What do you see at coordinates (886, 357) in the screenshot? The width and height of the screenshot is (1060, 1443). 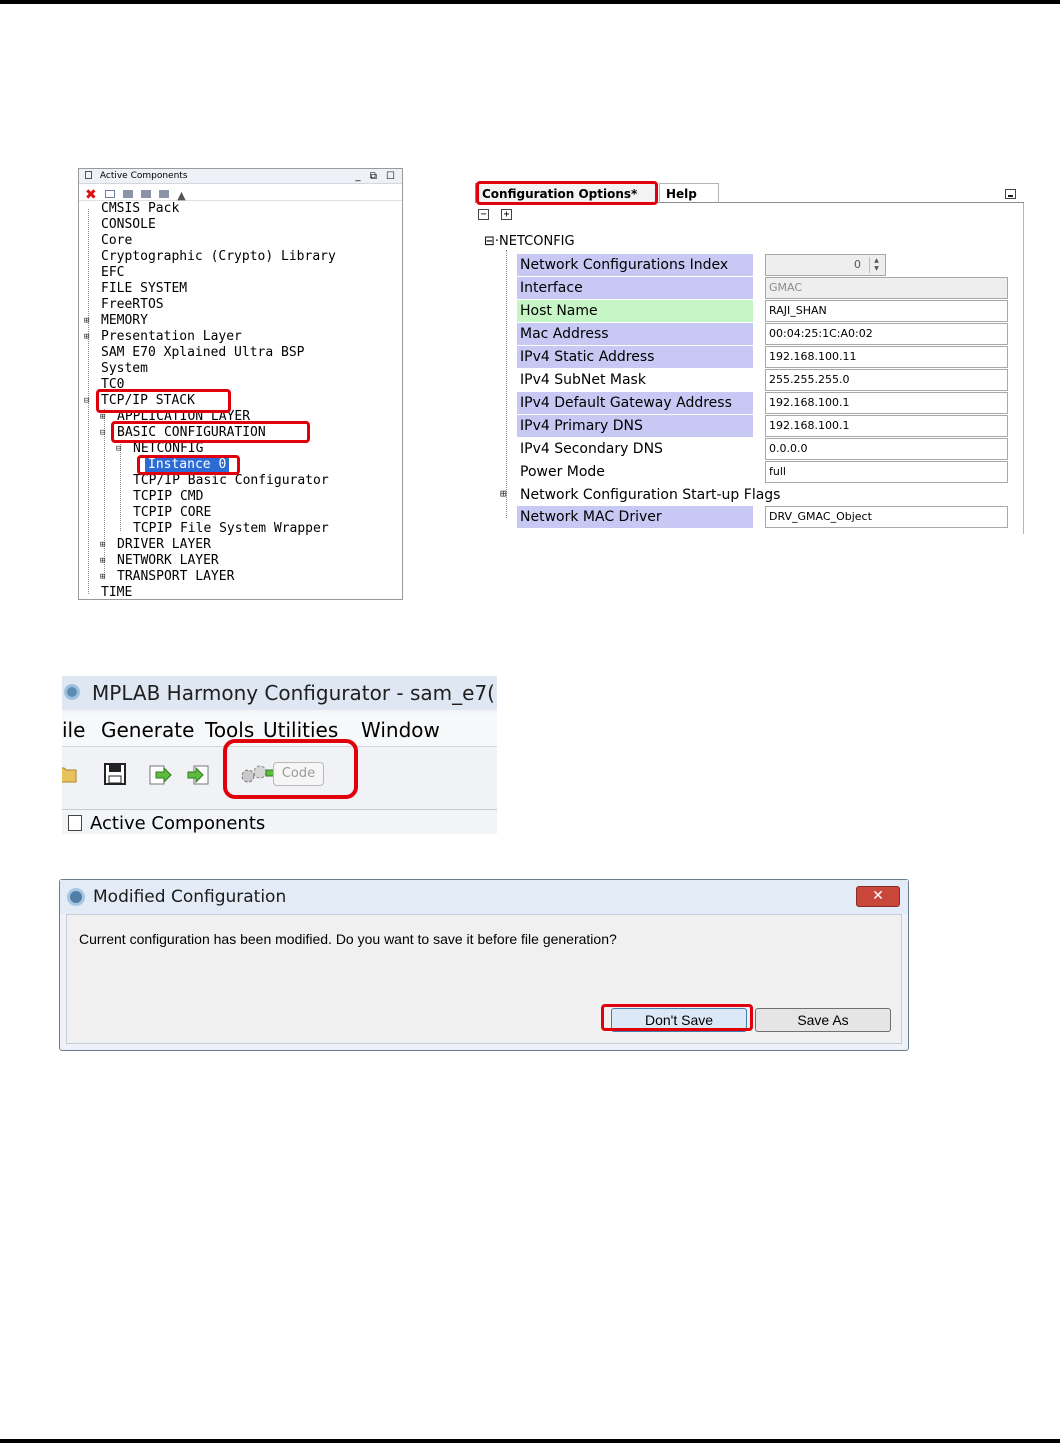 I see `ipv4-static-address-field: 192.168.100.11` at bounding box center [886, 357].